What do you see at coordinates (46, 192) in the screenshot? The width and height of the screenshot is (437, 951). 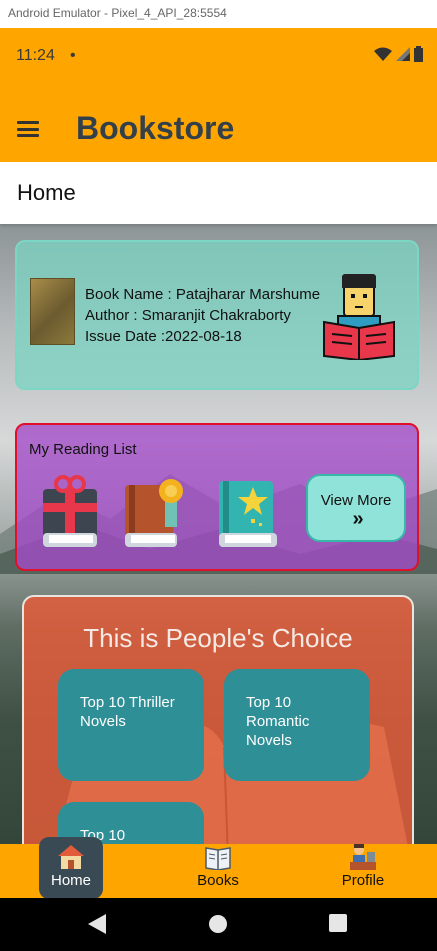 I see `page-title: Home` at bounding box center [46, 192].